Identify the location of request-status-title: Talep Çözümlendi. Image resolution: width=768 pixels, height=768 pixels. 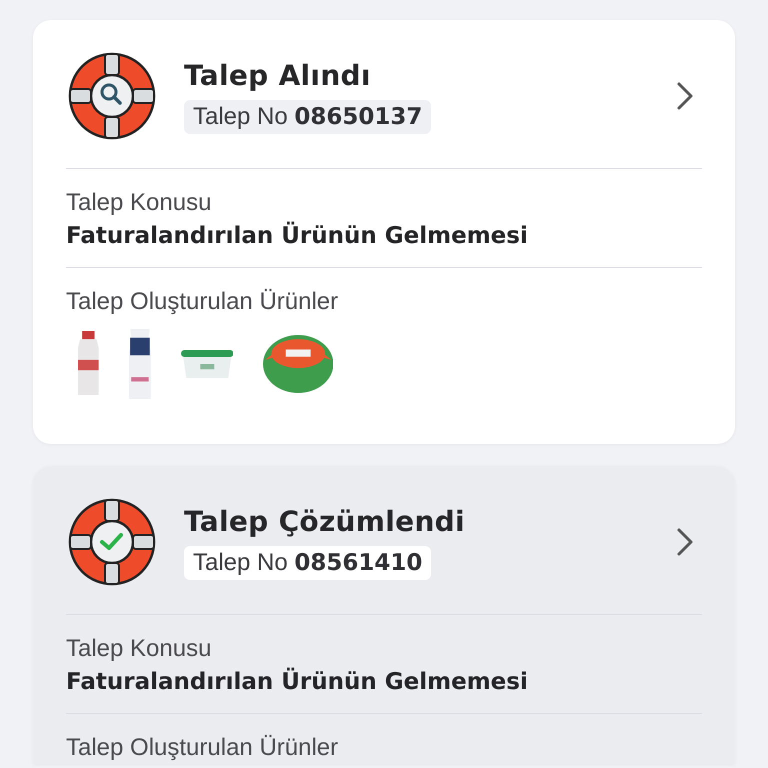
(324, 521).